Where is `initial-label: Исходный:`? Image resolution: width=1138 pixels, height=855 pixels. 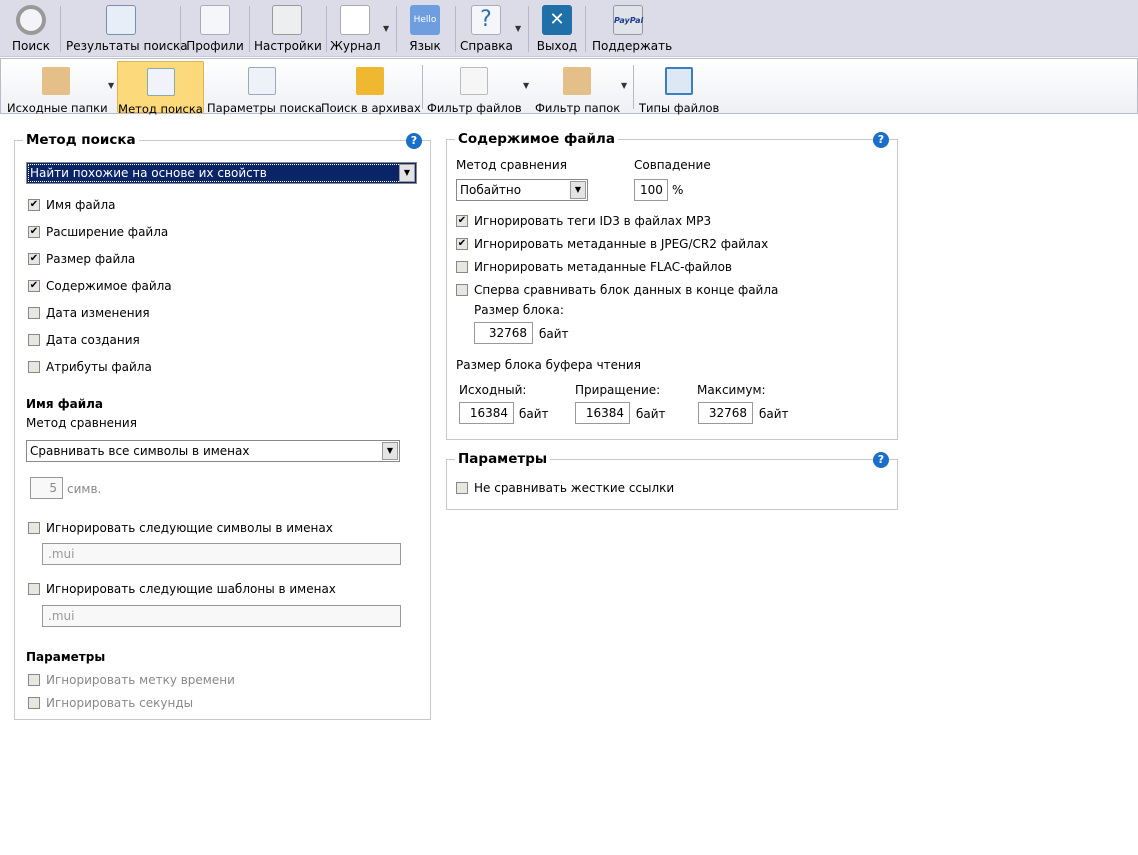
initial-label: Исходный: is located at coordinates (493, 390).